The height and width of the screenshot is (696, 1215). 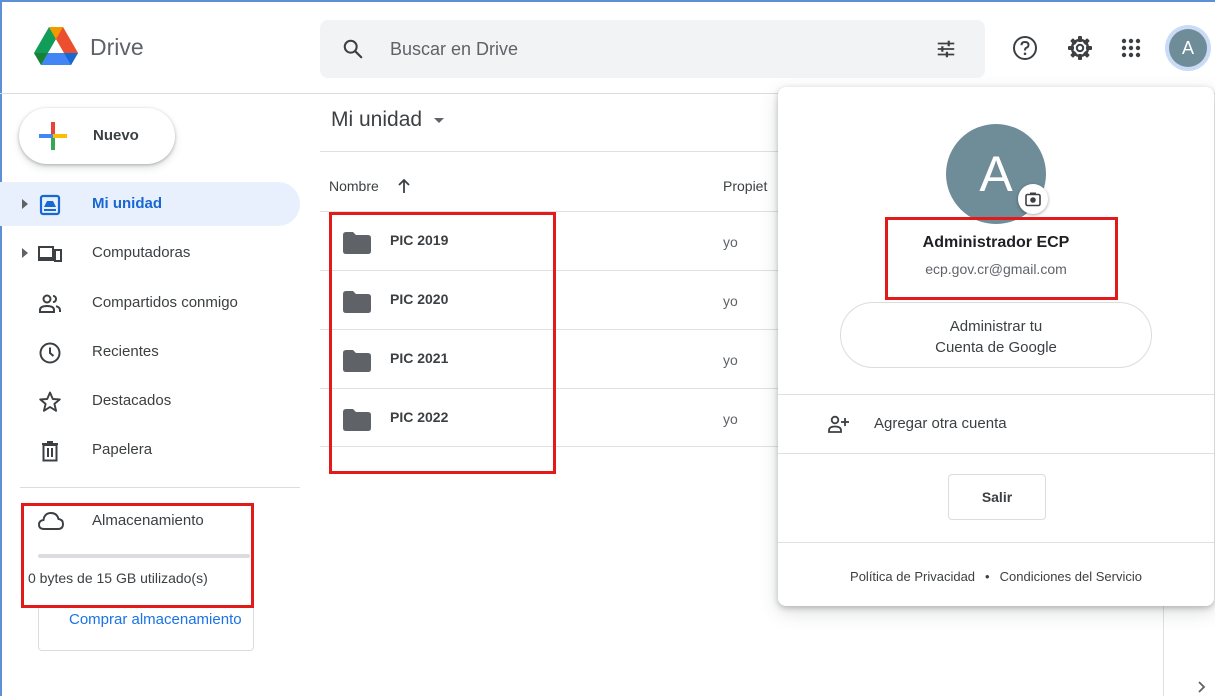 What do you see at coordinates (125, 351) in the screenshot?
I see `sidebar-item-label: Recientes` at bounding box center [125, 351].